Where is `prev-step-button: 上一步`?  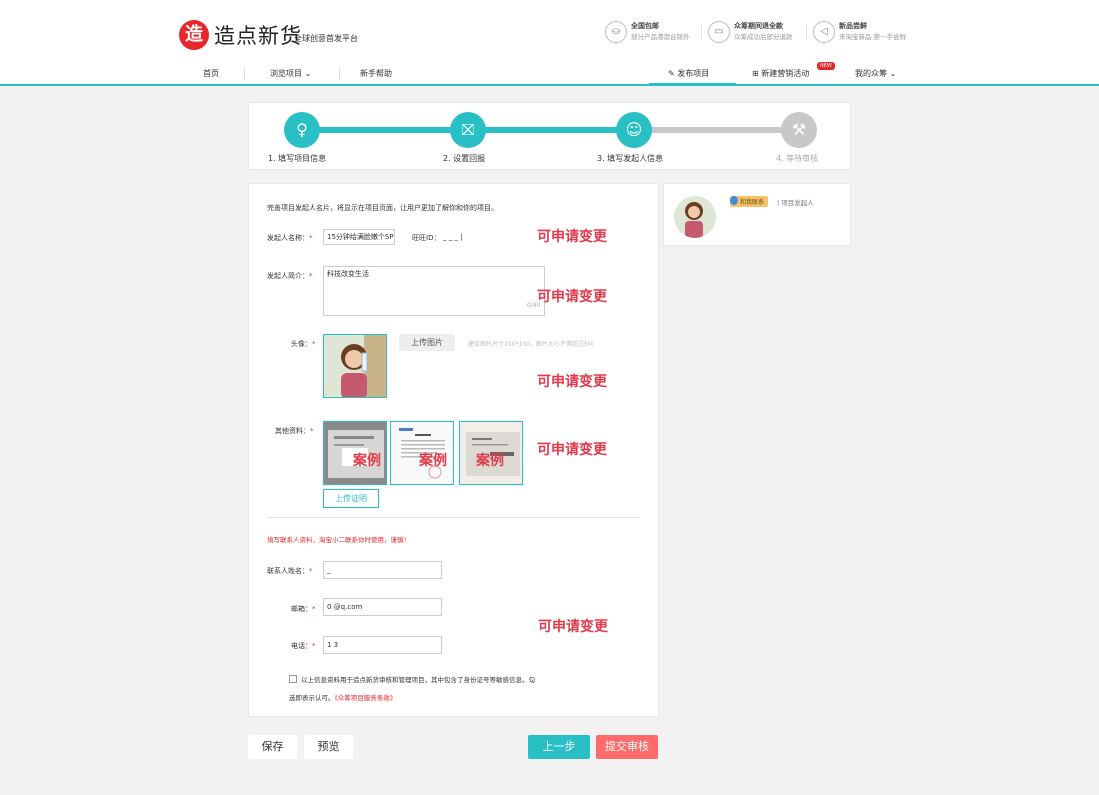
prev-step-button: 上一步 is located at coordinates (559, 747).